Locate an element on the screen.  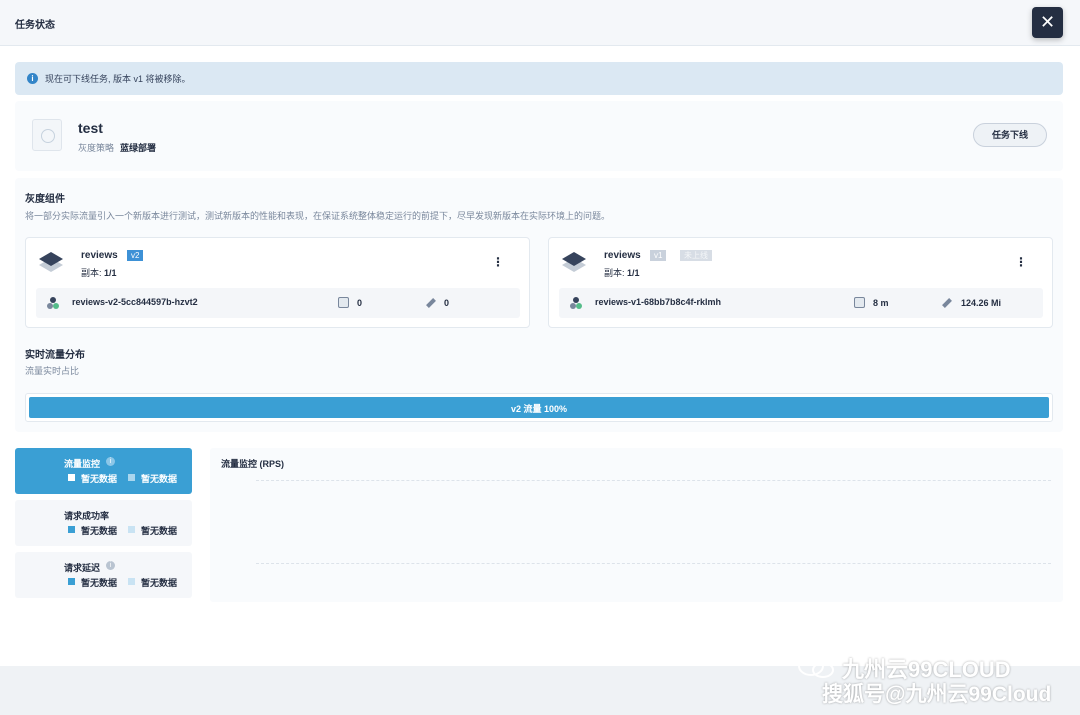
traffic-bar: v2 流量 100% is located at coordinates (539, 407).